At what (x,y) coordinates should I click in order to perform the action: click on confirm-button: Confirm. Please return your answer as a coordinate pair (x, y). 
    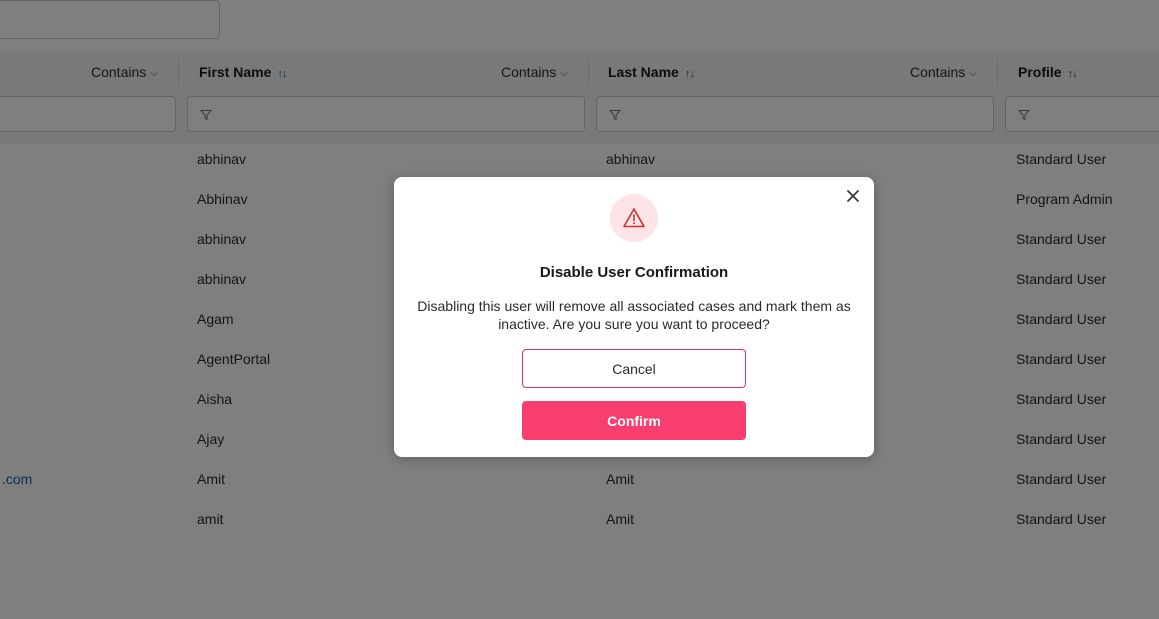
    Looking at the image, I should click on (634, 420).